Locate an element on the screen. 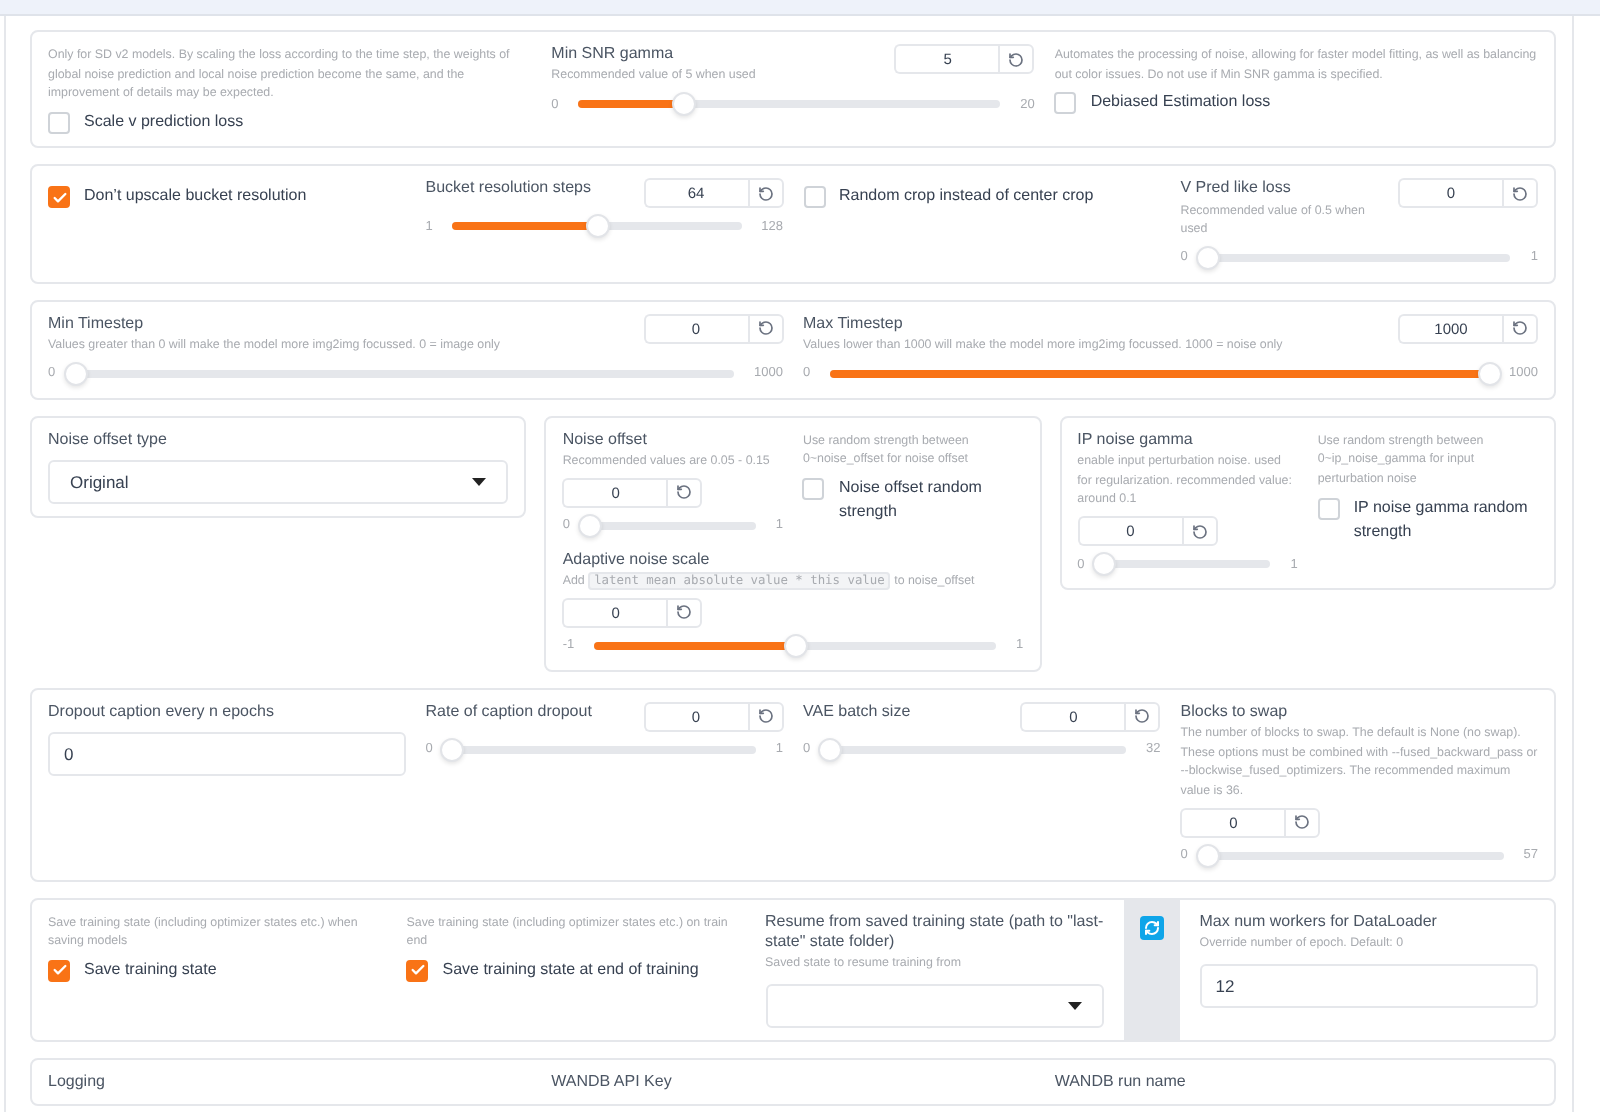  checkbox-label: Save training state is located at coordinates (150, 970).